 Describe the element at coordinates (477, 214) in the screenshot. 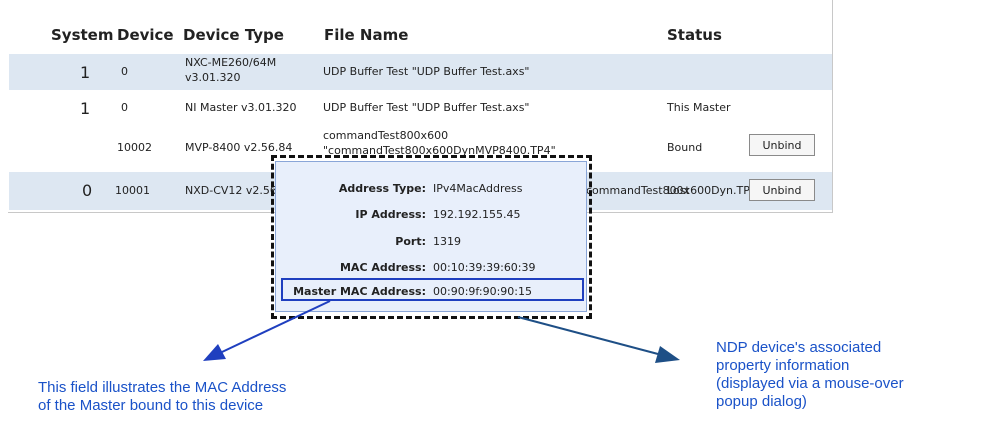

I see `popup-value: 192.192.155.45` at that location.